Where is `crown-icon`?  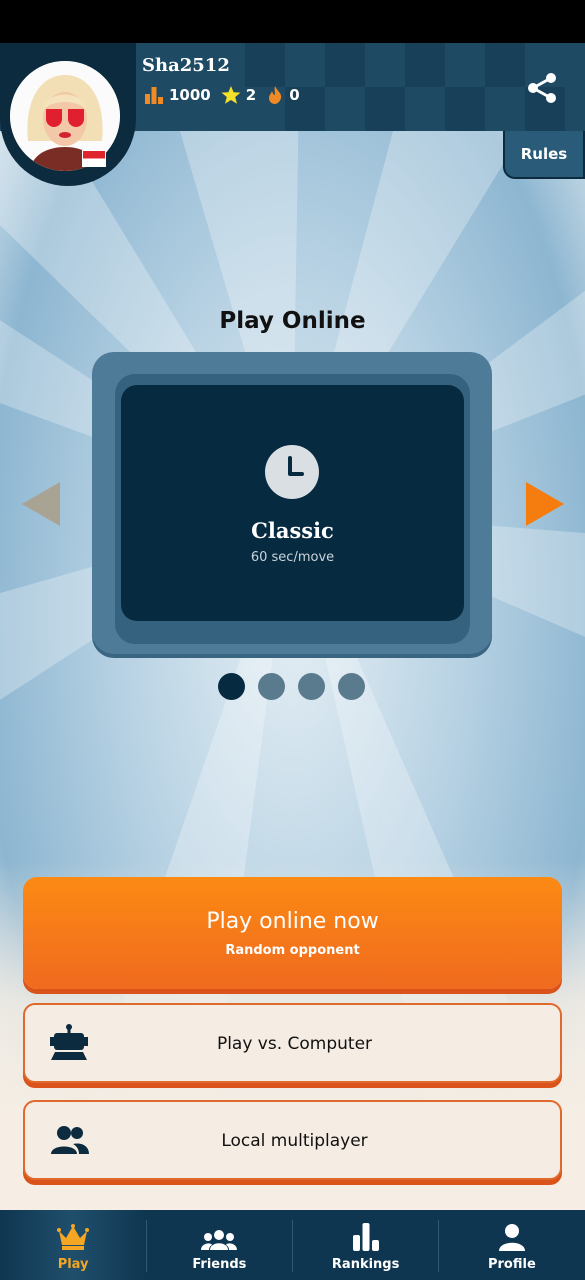
crown-icon is located at coordinates (73, 1237).